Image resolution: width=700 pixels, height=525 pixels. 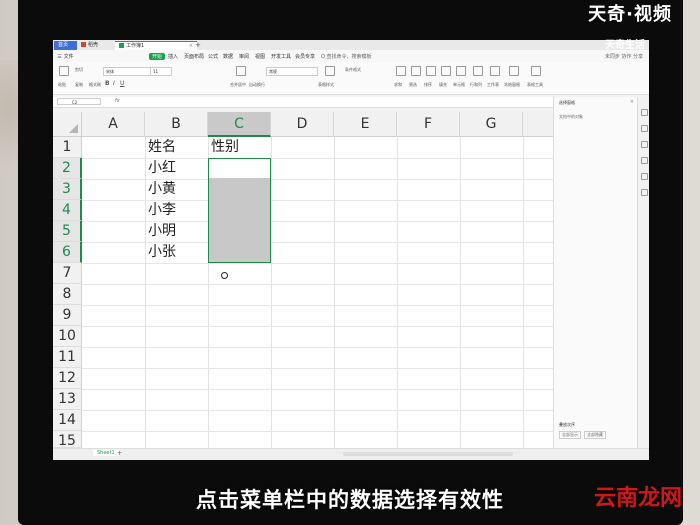 What do you see at coordinates (122, 83) in the screenshot?
I see `underline-icon: U` at bounding box center [122, 83].